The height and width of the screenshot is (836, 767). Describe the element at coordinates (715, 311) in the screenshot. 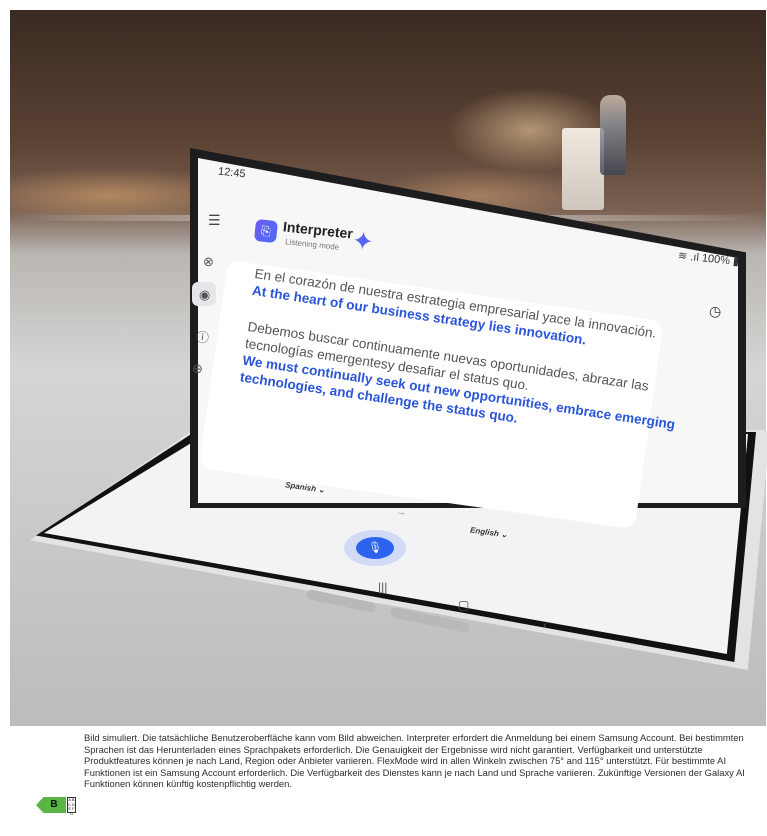

I see `history-icon: ◷` at that location.